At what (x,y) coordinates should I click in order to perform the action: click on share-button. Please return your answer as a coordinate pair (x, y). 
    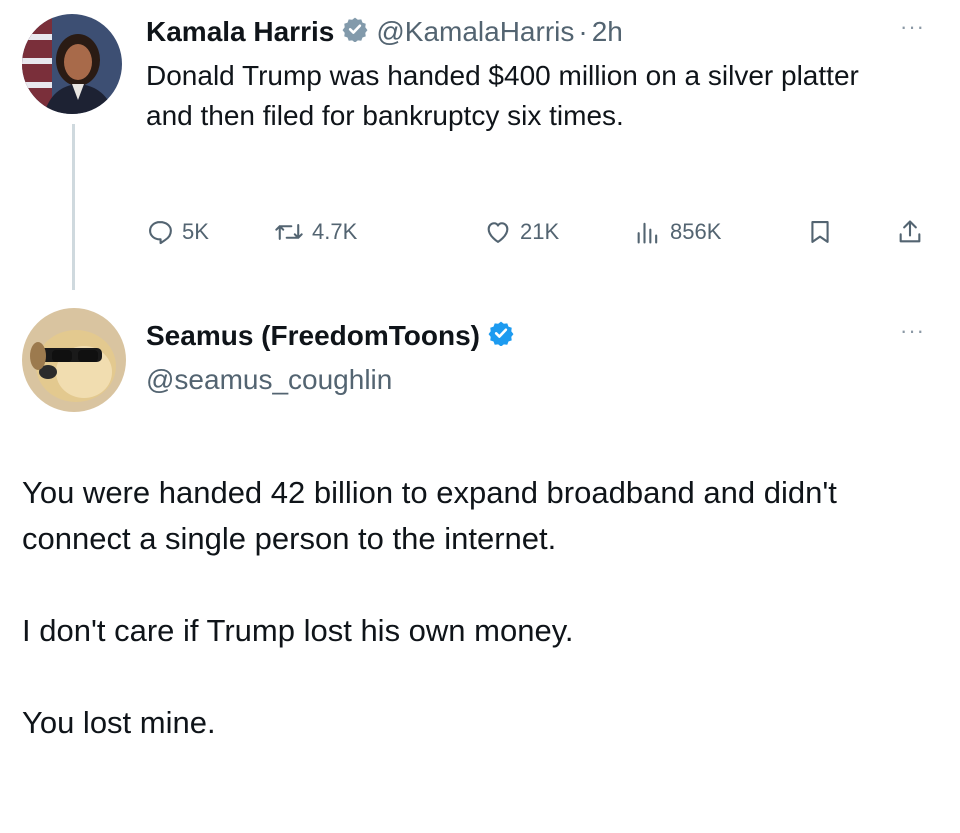
    Looking at the image, I should click on (914, 232).